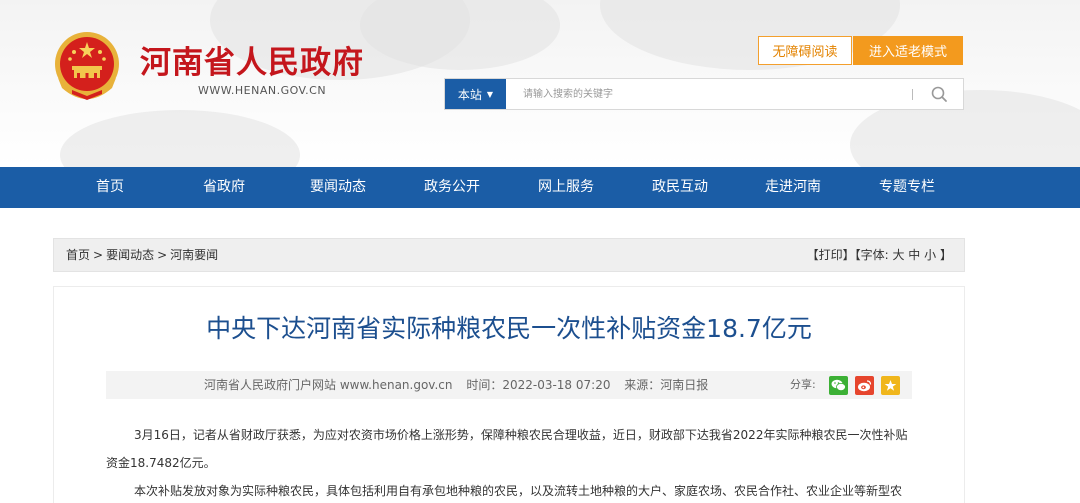 Image resolution: width=1080 pixels, height=503 pixels. Describe the element at coordinates (914, 255) in the screenshot. I see `font-medium-button: 中` at that location.